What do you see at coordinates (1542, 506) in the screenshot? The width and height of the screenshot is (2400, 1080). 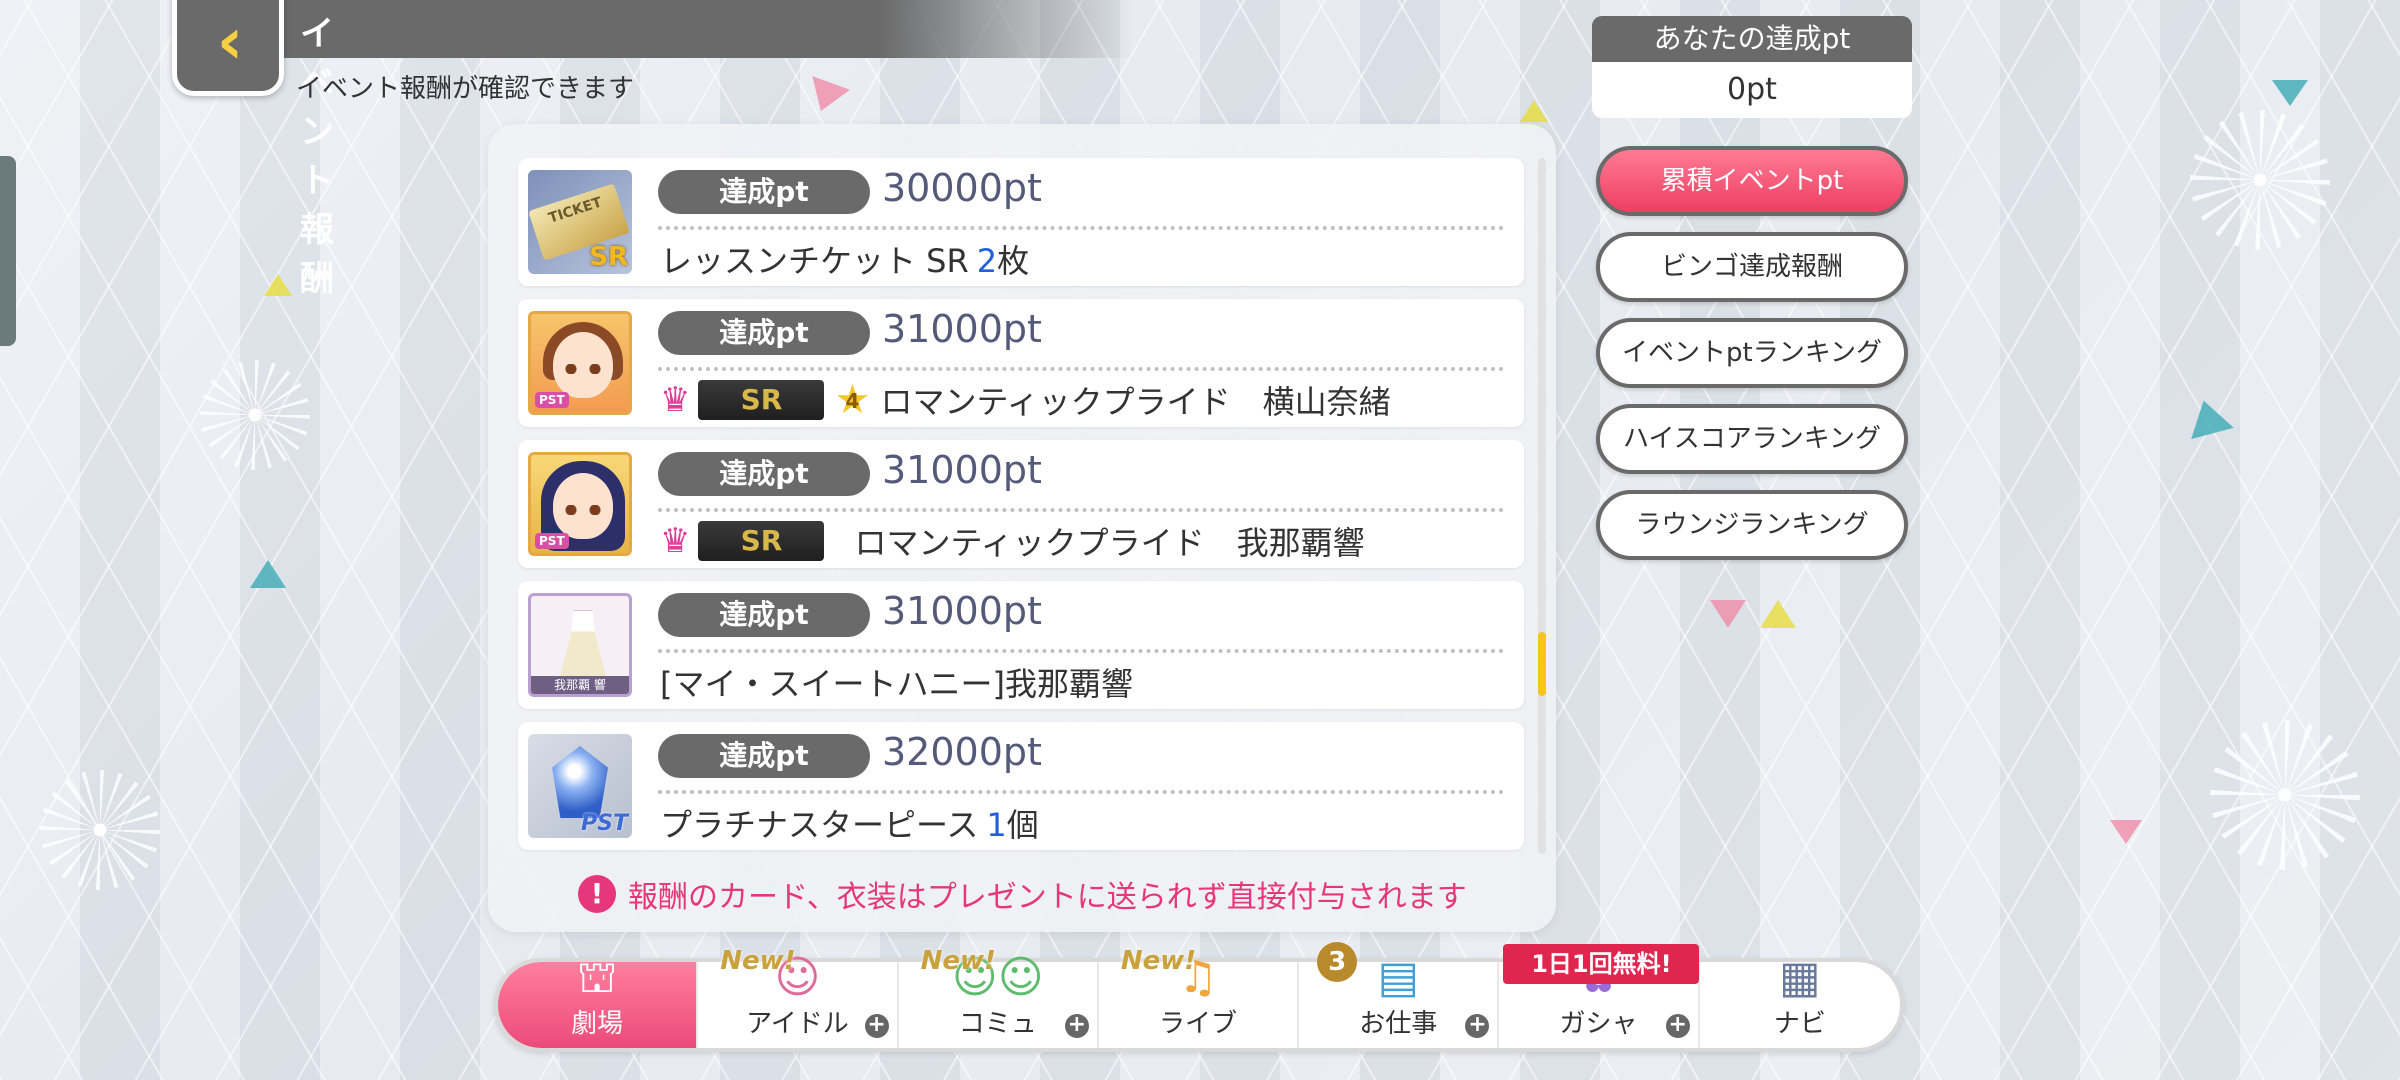 I see `scrollbar` at bounding box center [1542, 506].